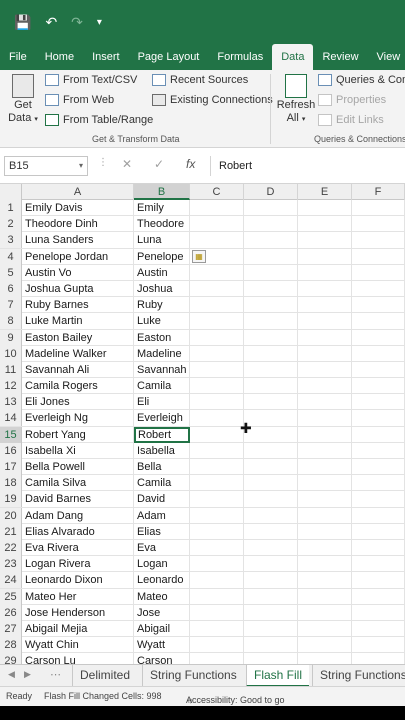 The width and height of the screenshot is (405, 720). I want to click on recent-sources-button: Recent Sources, so click(200, 80).